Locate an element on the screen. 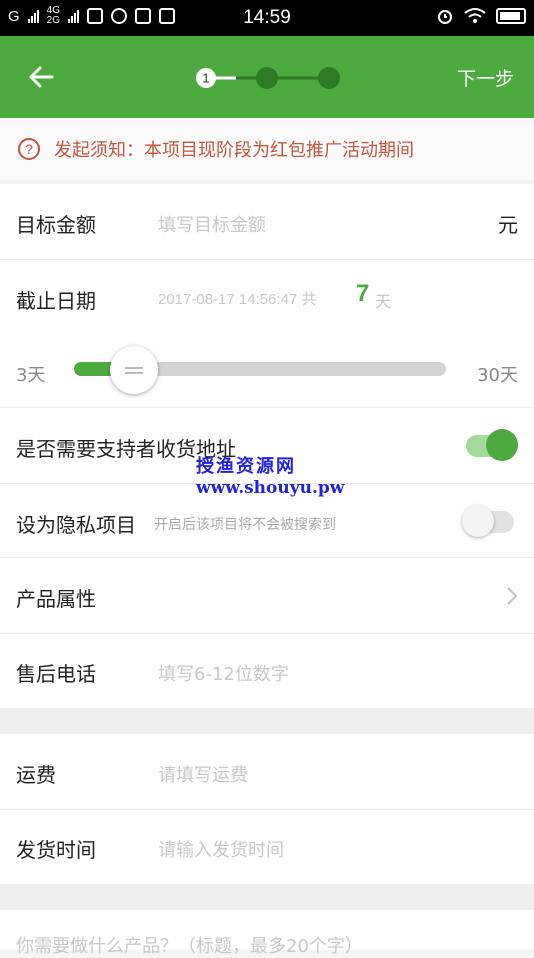  slider-grip-icon is located at coordinates (133, 370).